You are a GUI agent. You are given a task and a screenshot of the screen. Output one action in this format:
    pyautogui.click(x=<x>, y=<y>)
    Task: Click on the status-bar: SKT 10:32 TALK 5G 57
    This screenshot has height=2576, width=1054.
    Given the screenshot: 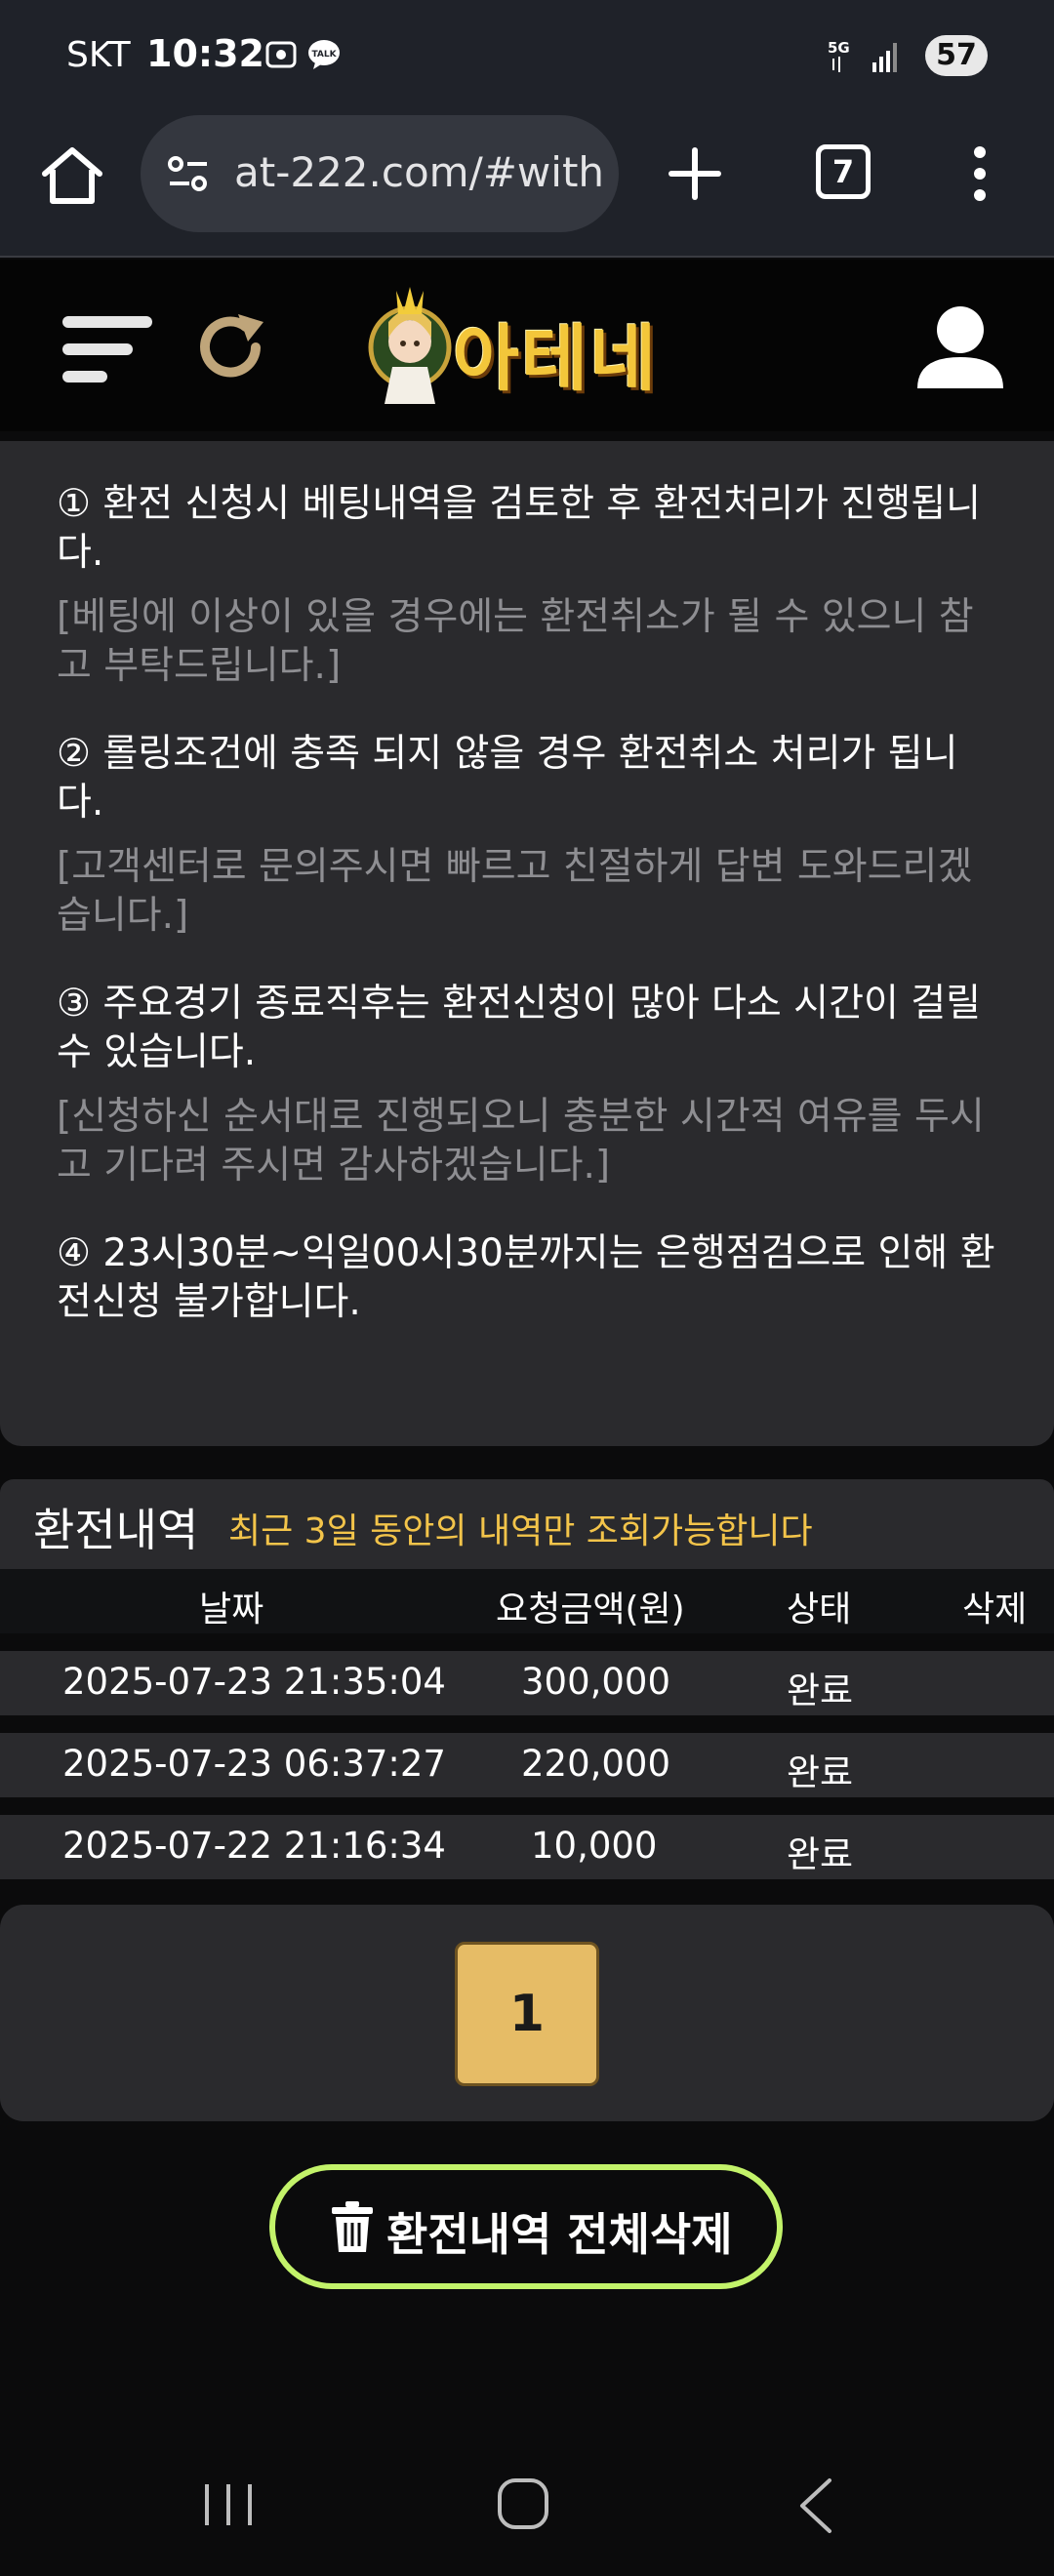 What is the action you would take?
    pyautogui.click(x=527, y=54)
    